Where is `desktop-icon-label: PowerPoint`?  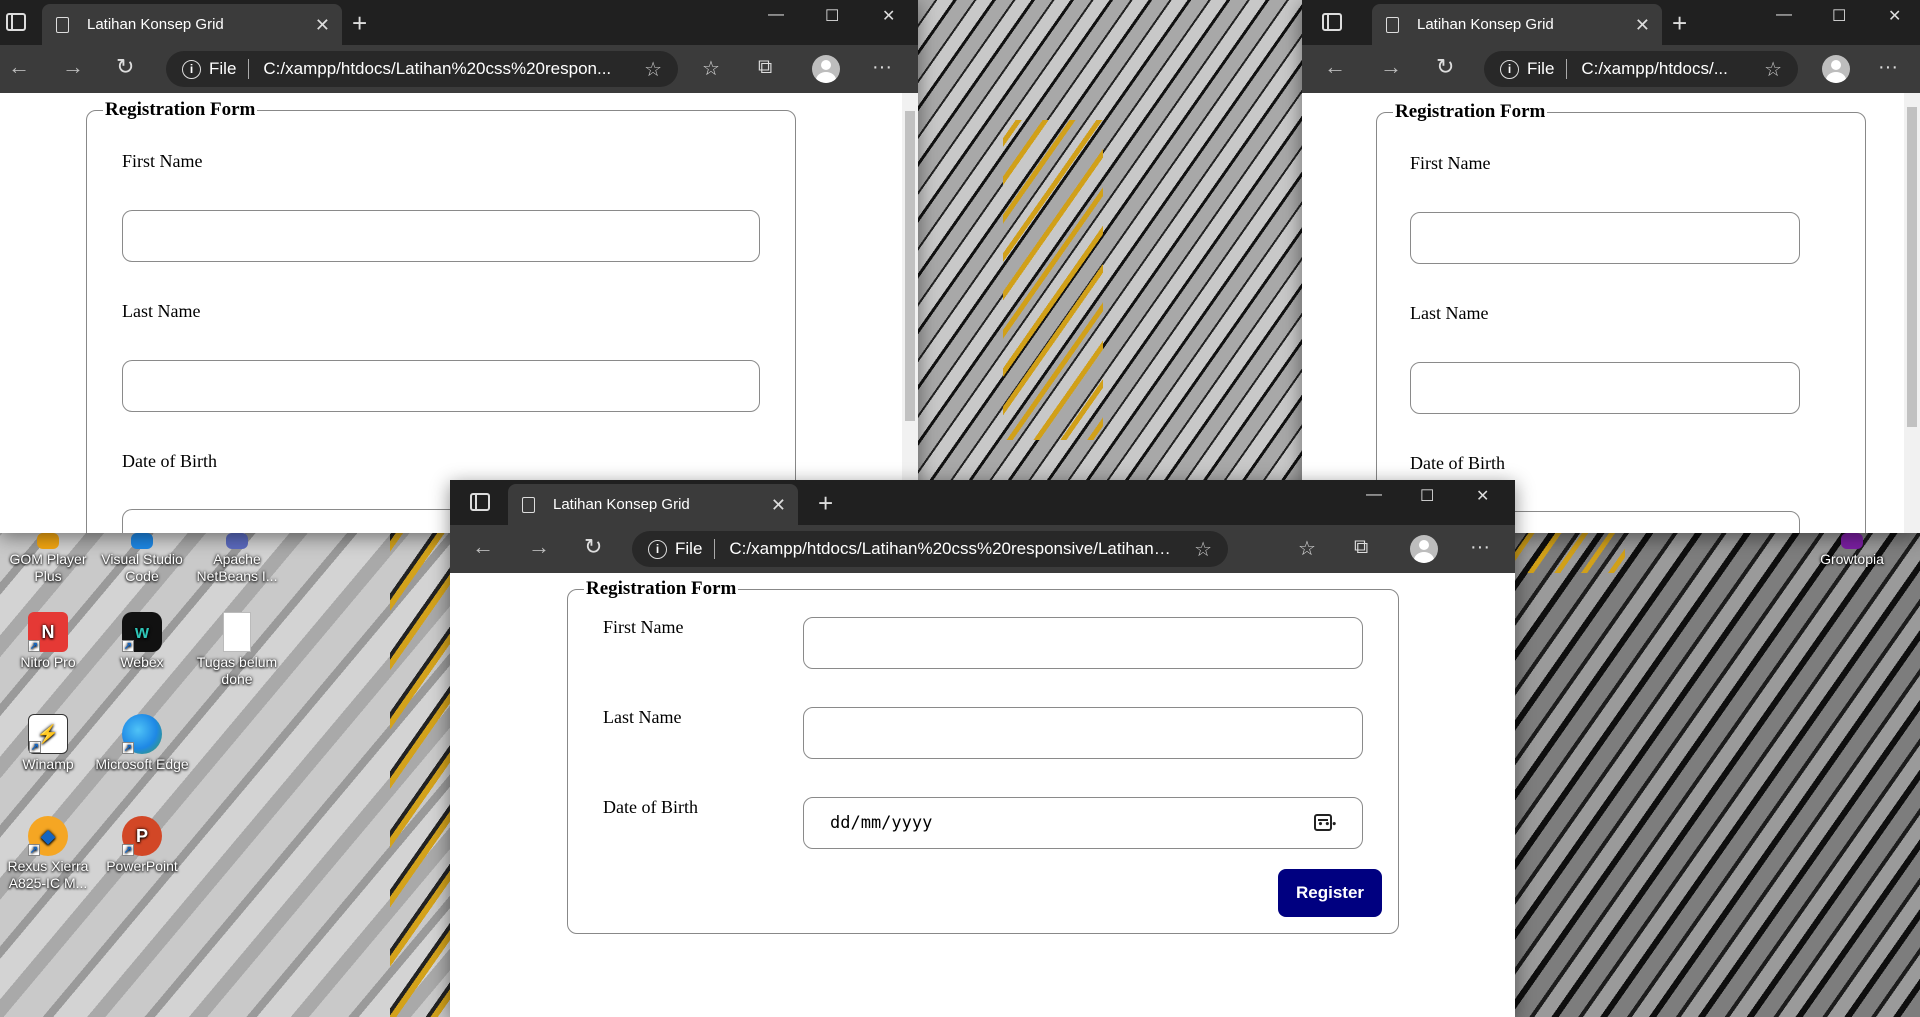 desktop-icon-label: PowerPoint is located at coordinates (142, 866).